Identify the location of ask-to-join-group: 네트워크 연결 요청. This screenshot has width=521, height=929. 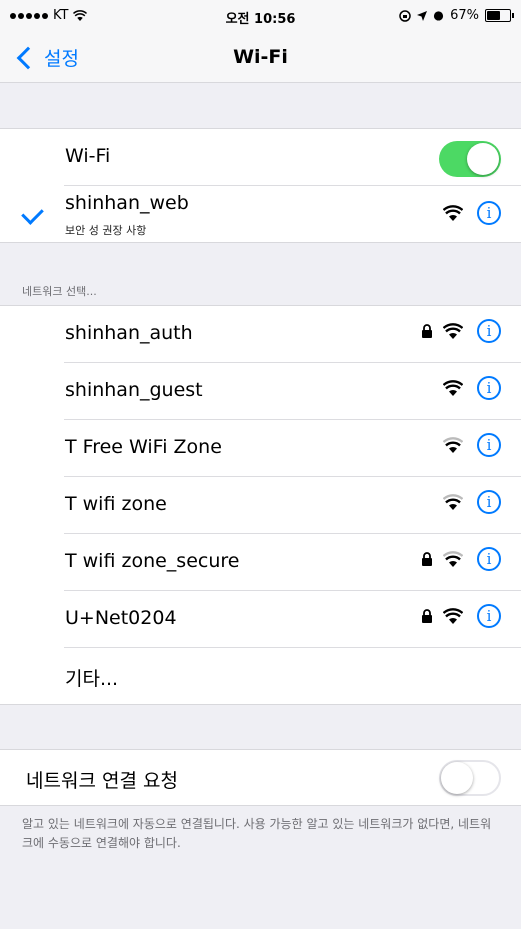
(260, 777).